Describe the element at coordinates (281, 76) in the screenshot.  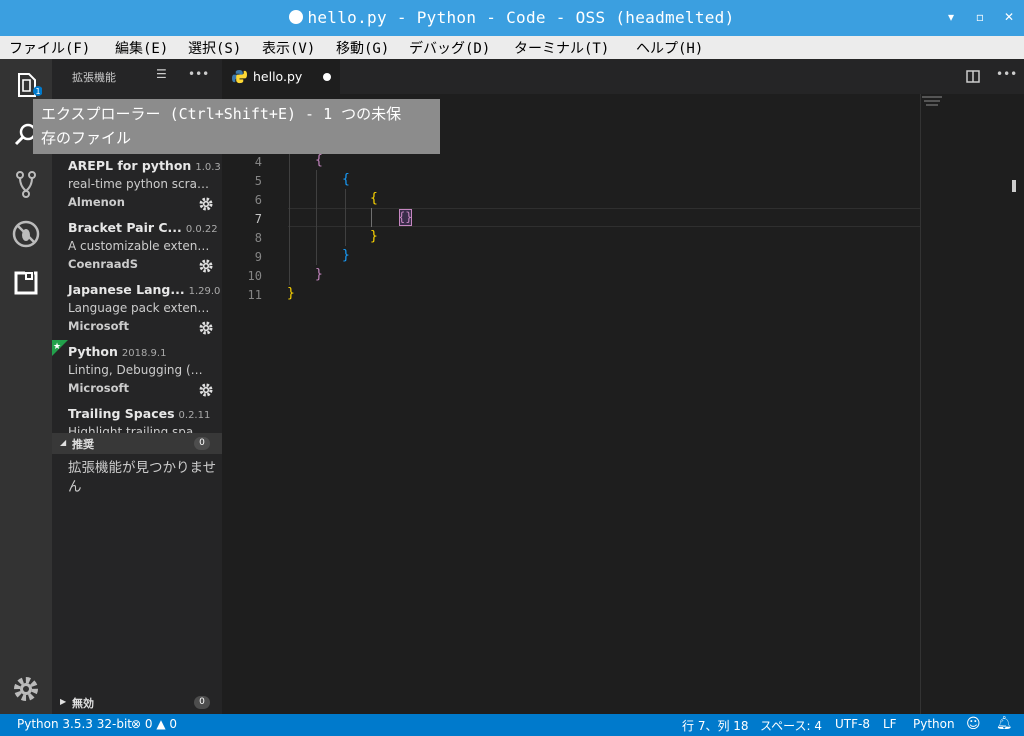
I see `tab-hello-py: hello.py` at that location.